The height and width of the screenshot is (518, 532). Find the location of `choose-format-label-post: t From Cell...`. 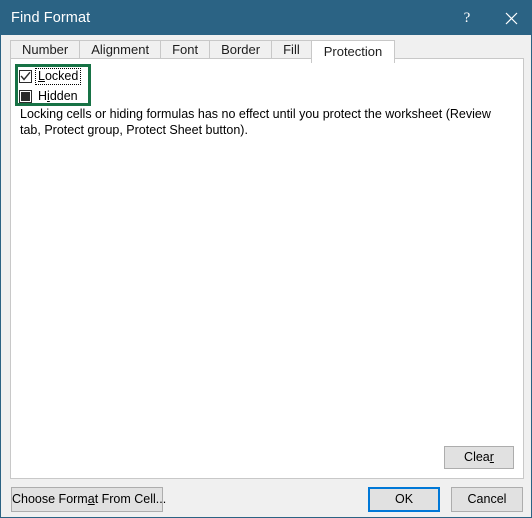

choose-format-label-post: t From Cell... is located at coordinates (130, 499).